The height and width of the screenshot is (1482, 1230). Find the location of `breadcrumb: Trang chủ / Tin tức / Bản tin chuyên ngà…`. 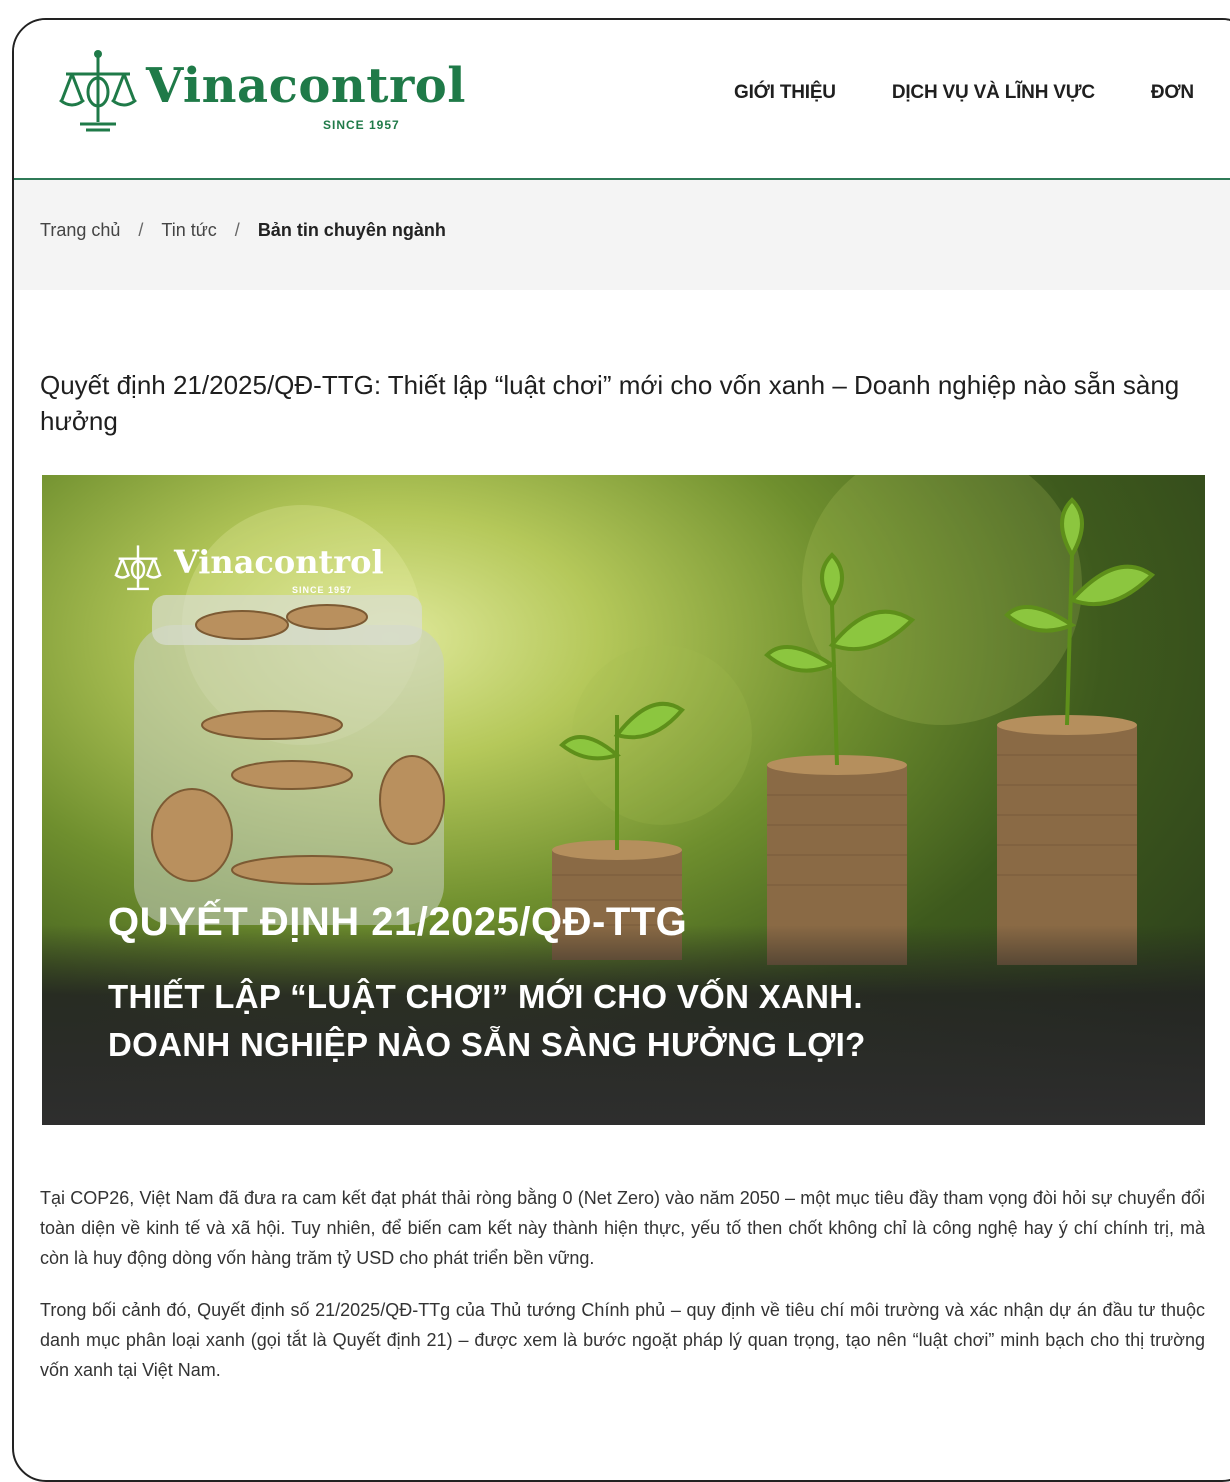

breadcrumb: Trang chủ / Tin tức / Bản tin chuyên ngà… is located at coordinates (243, 230).